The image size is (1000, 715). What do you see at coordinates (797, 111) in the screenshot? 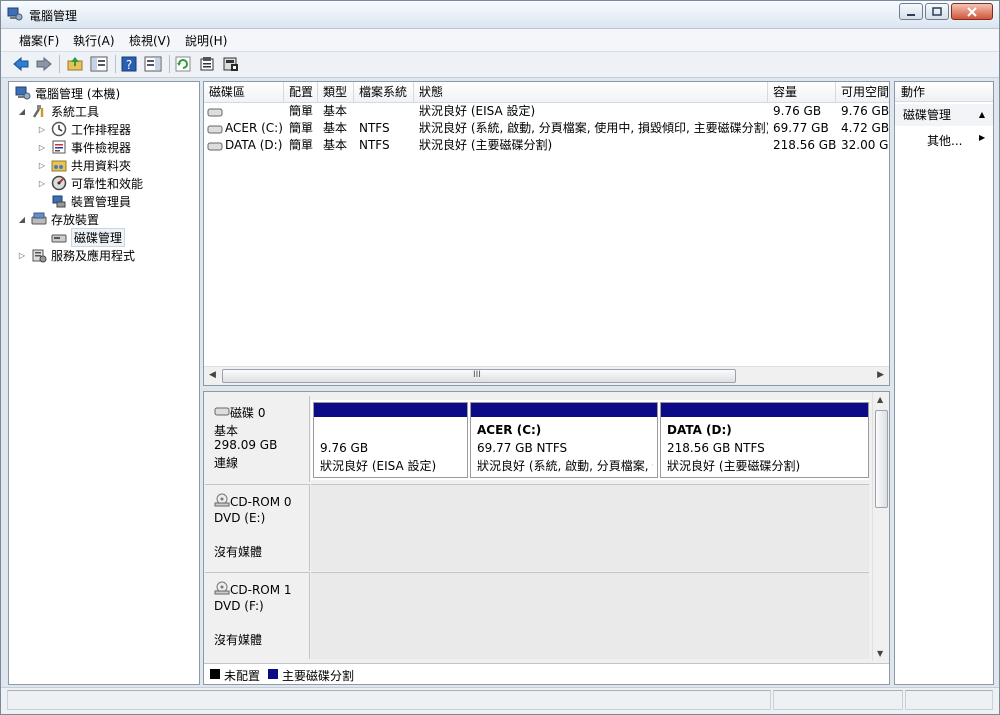
I see `cell-capacity: 9.76 GB` at bounding box center [797, 111].